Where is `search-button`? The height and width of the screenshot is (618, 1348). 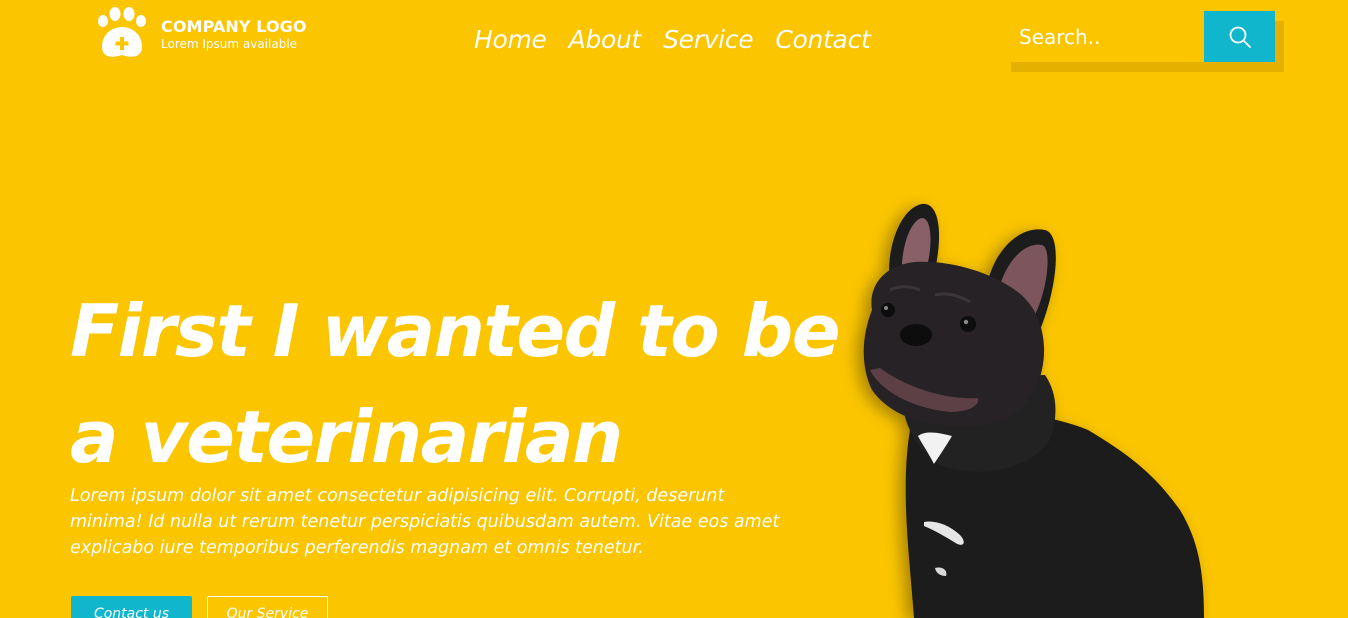 search-button is located at coordinates (1239, 36).